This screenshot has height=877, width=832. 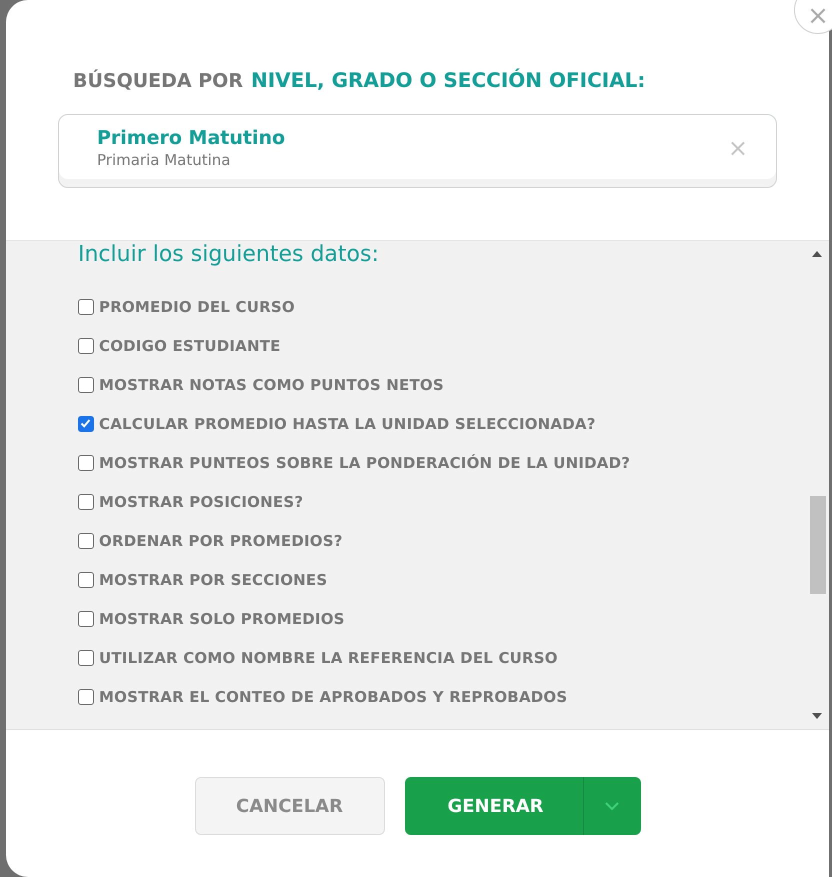 What do you see at coordinates (441, 658) in the screenshot?
I see `option-label: UTILIZAR COMO NOMBRE LA REFERENCIA DEL CURSO` at bounding box center [441, 658].